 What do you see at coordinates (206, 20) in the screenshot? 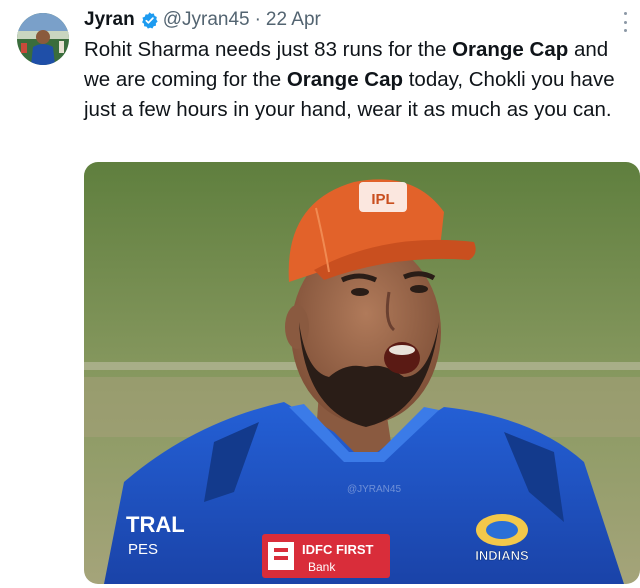
I see `author-handle: @Jyran45` at bounding box center [206, 20].